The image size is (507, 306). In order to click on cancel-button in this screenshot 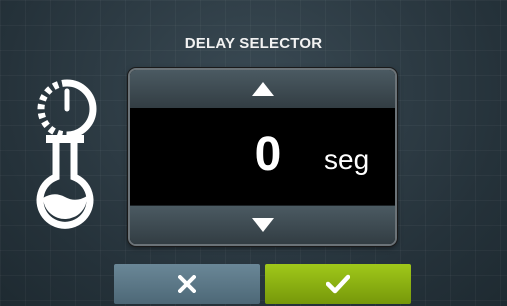, I will do `click(187, 284)`.